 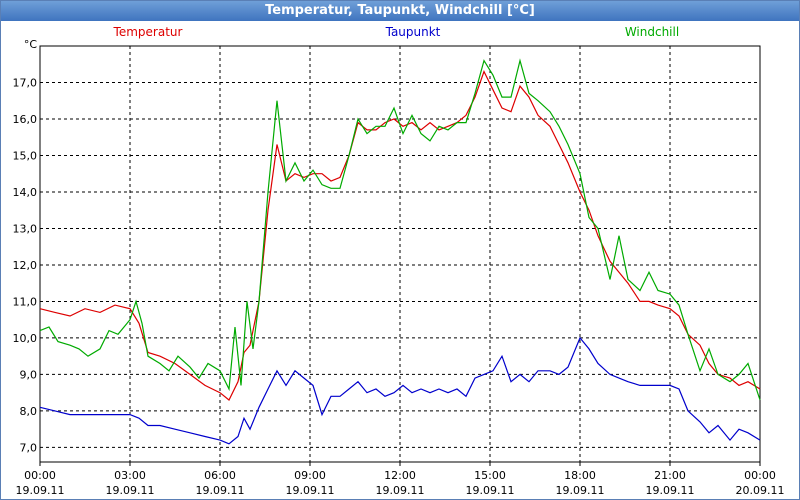 What do you see at coordinates (29, 447) in the screenshot?
I see `y-tick-label: 7,0` at bounding box center [29, 447].